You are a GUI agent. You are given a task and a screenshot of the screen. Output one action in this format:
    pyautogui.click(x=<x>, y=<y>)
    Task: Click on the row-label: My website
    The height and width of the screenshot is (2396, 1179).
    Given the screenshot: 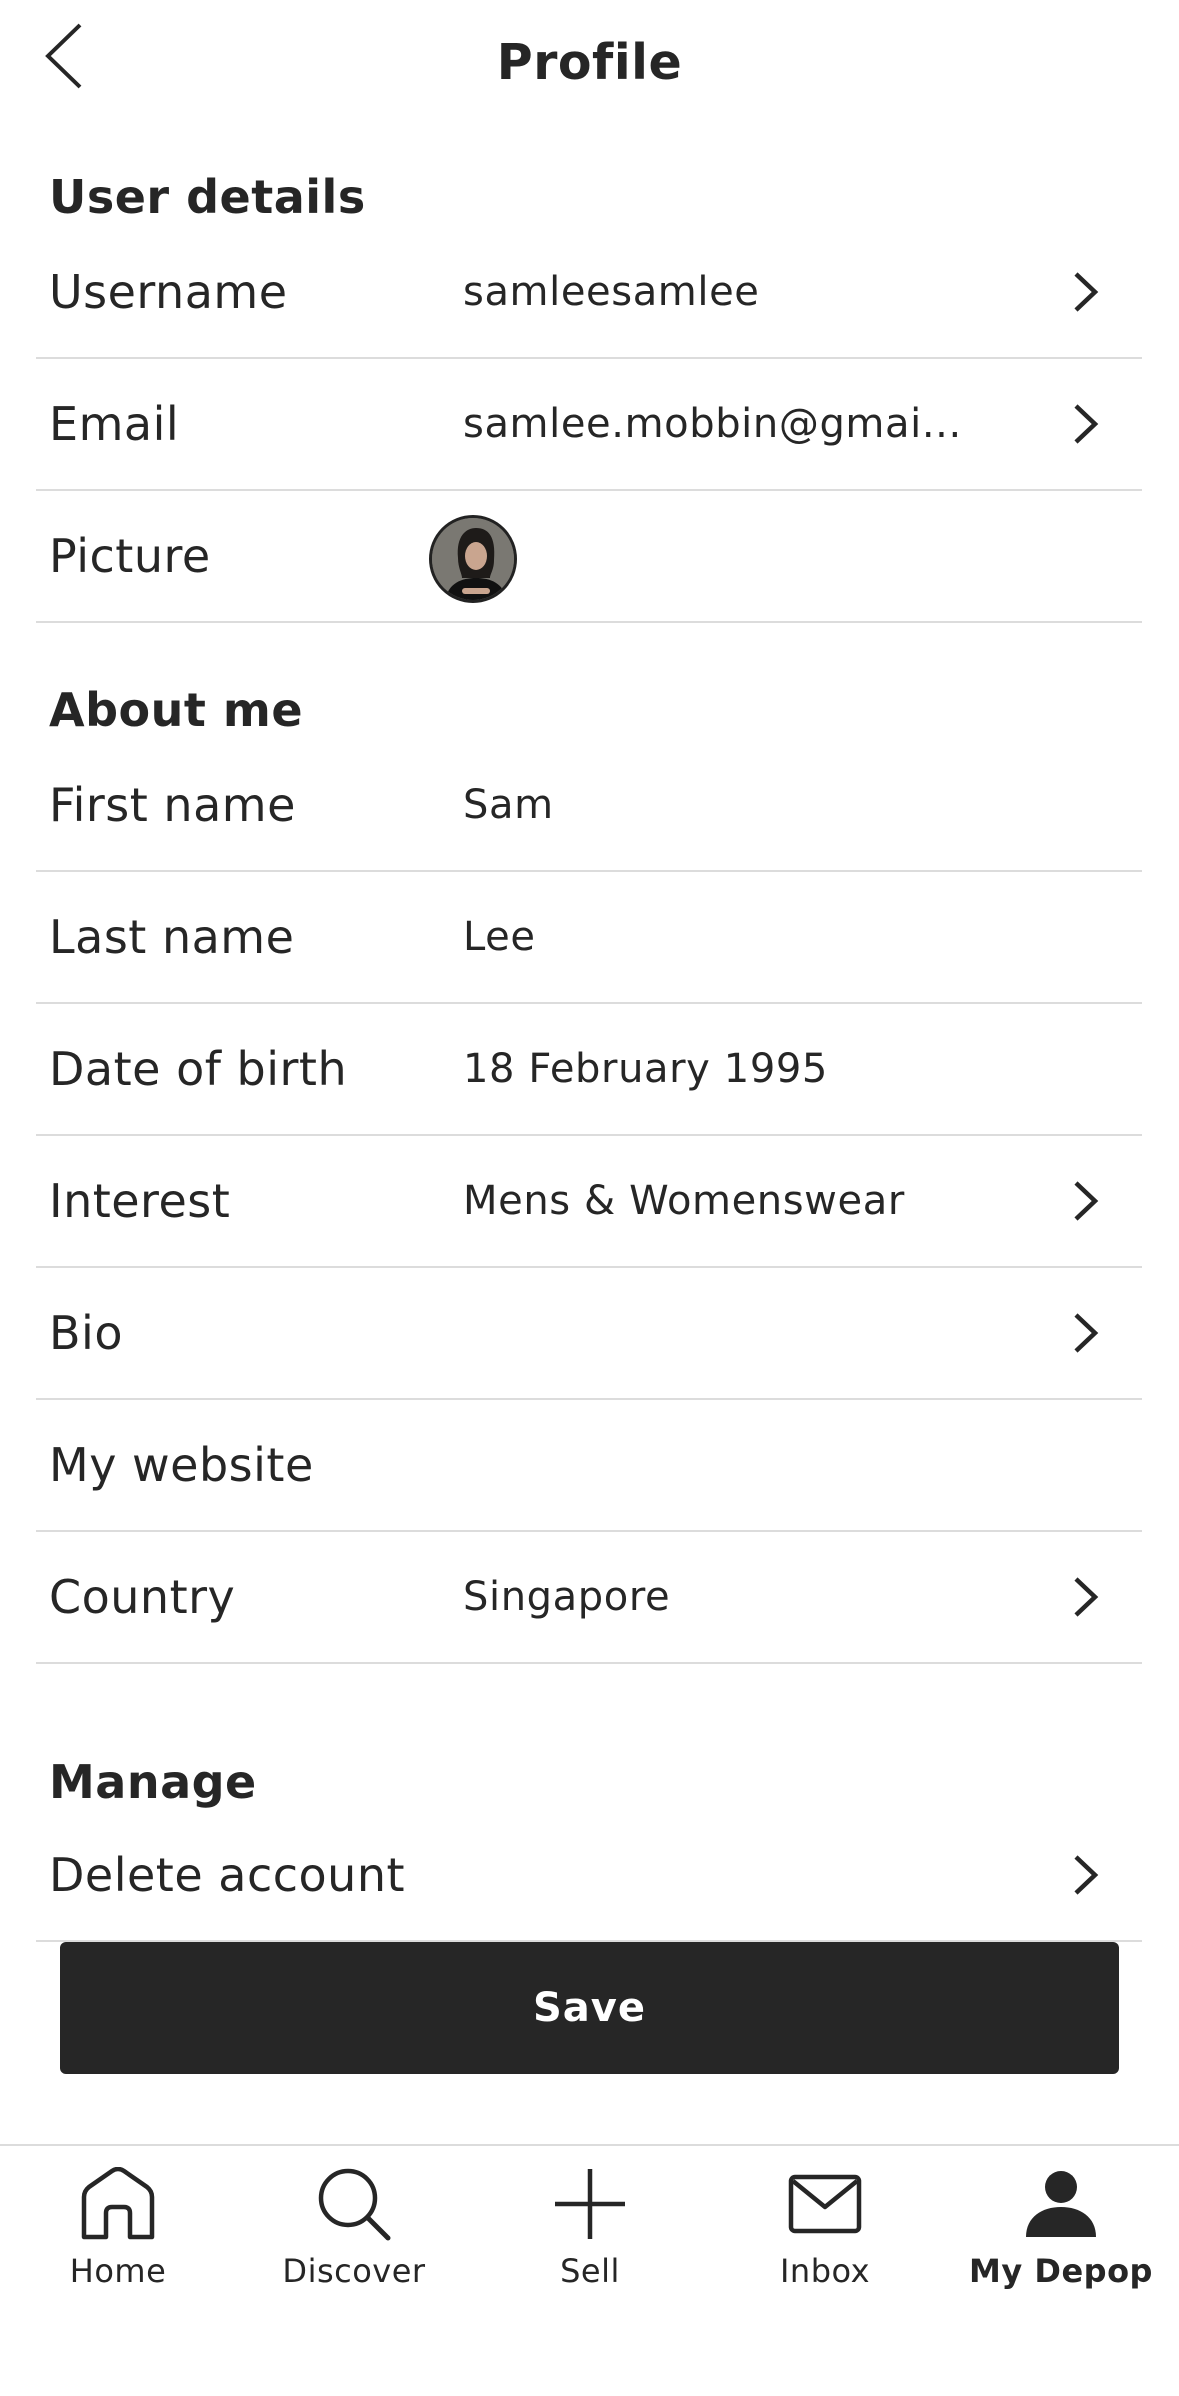 What is the action you would take?
    pyautogui.click(x=181, y=1465)
    